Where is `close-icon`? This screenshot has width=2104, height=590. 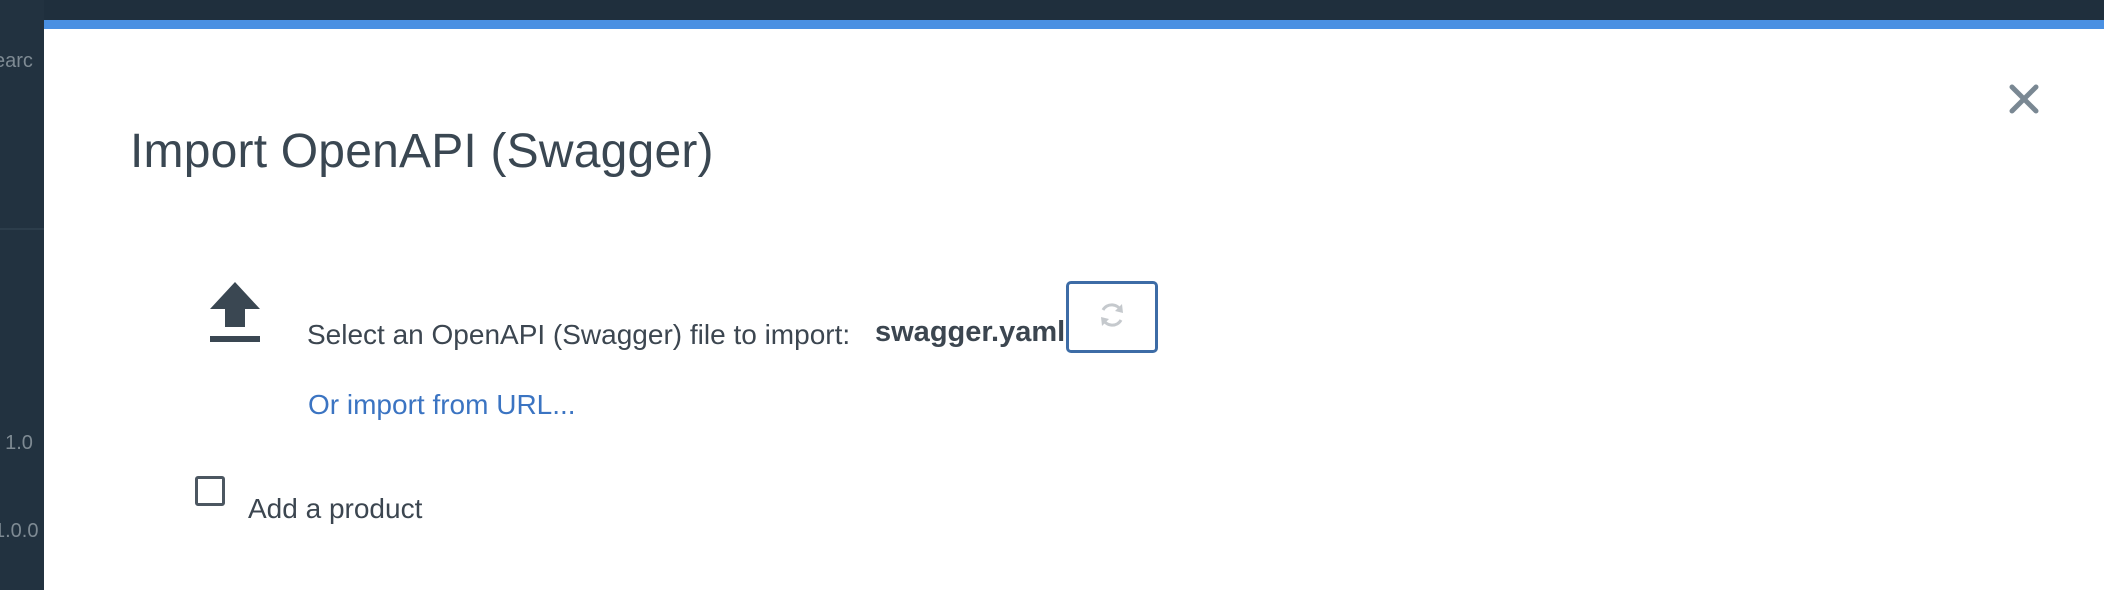 close-icon is located at coordinates (2024, 99).